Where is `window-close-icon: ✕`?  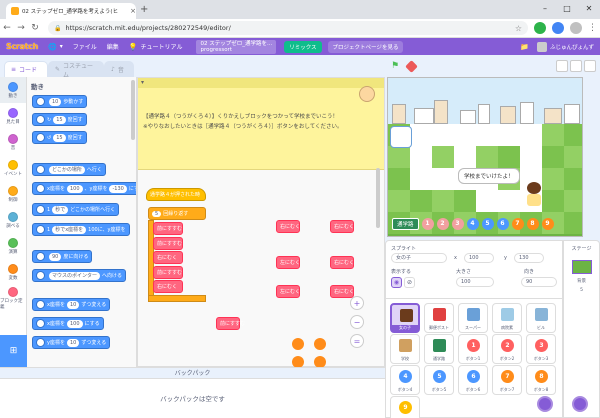 window-close-icon: ✕ is located at coordinates (589, 9).